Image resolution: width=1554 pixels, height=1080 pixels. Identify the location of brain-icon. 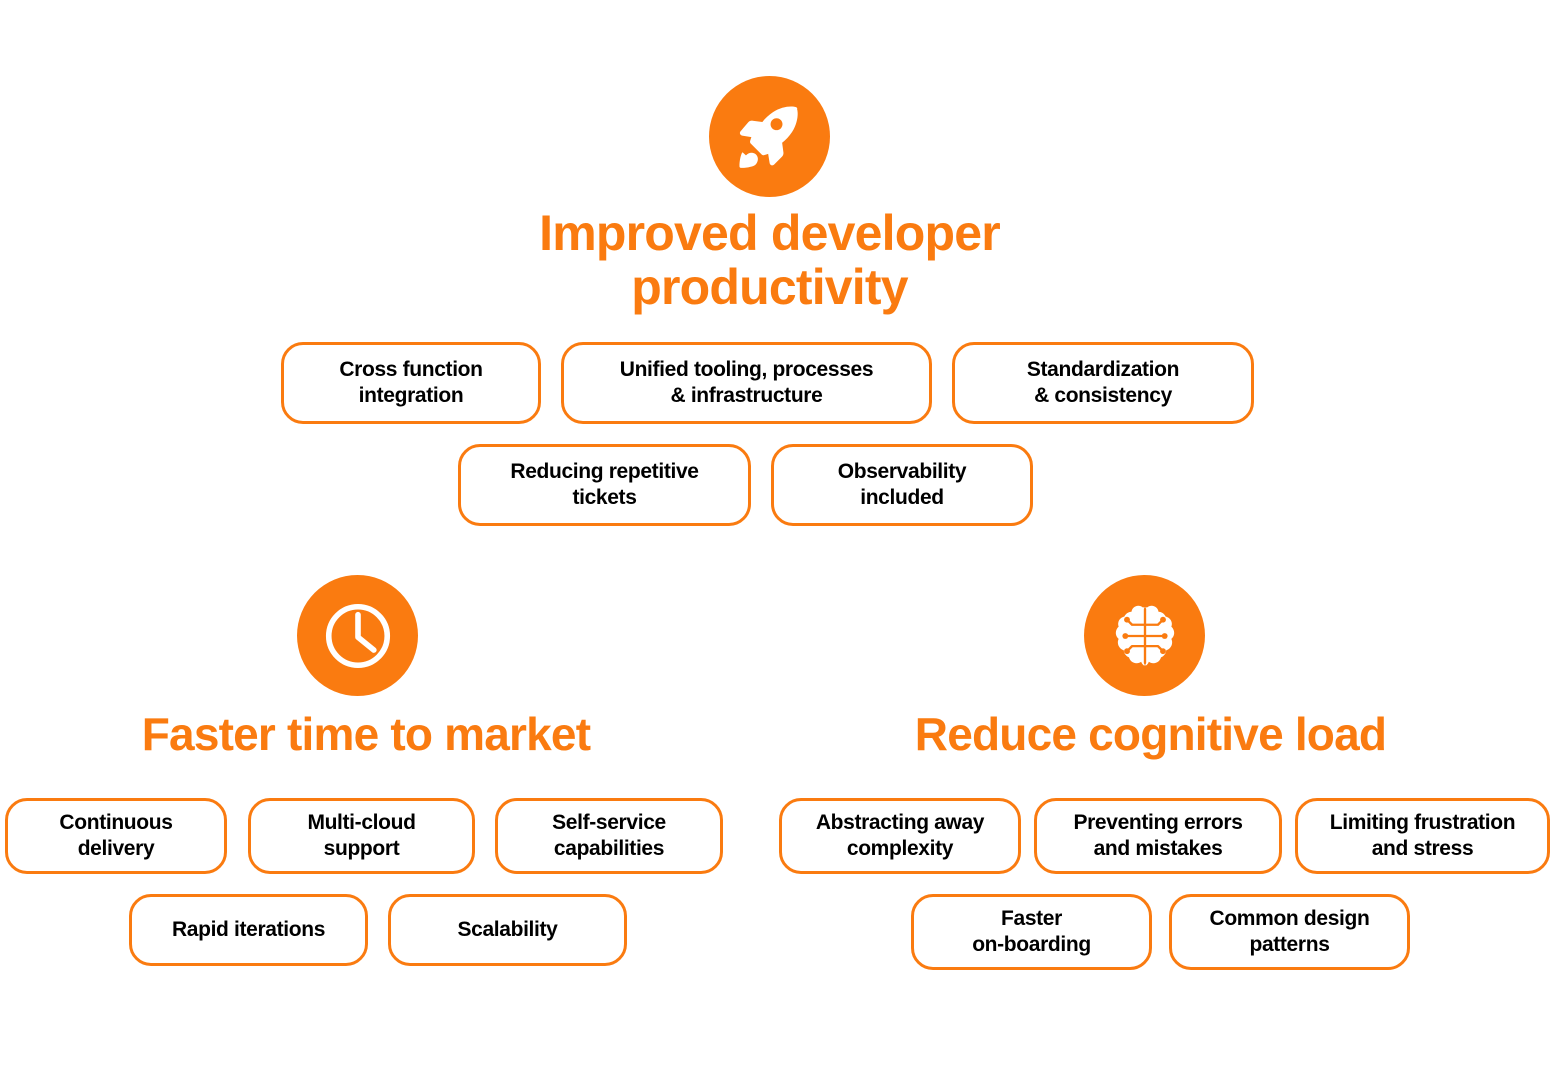
(1144, 635).